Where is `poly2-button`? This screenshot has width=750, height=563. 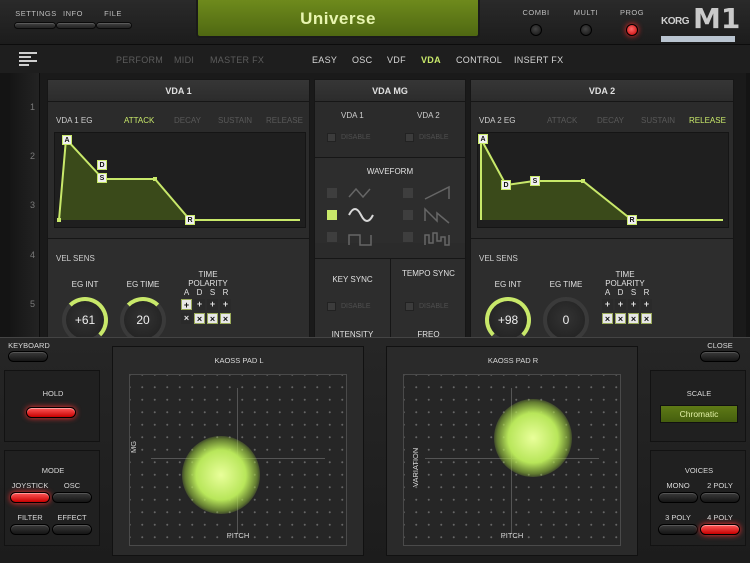 poly2-button is located at coordinates (720, 497).